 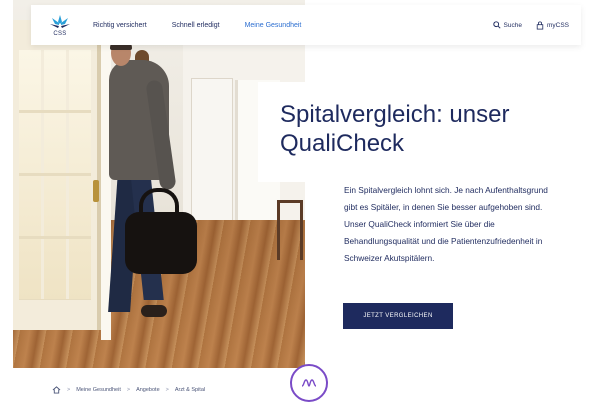 I want to click on logo-text: CSS, so click(x=60, y=33).